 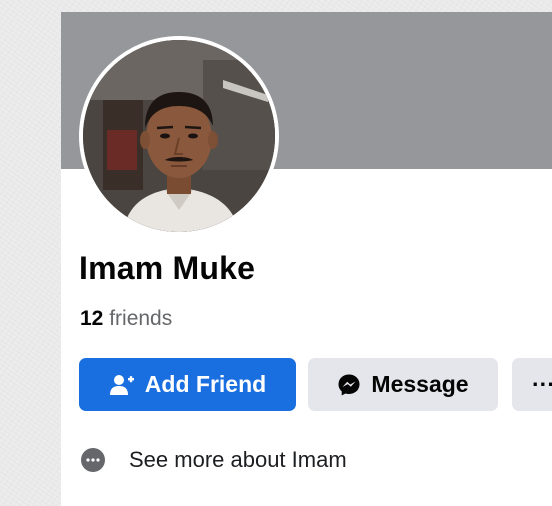 I want to click on message-label: Message, so click(x=420, y=384).